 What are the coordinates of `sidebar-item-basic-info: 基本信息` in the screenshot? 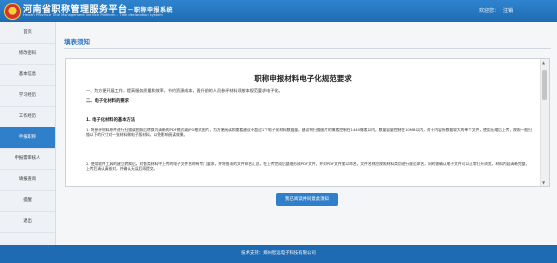 It's located at (27, 75).